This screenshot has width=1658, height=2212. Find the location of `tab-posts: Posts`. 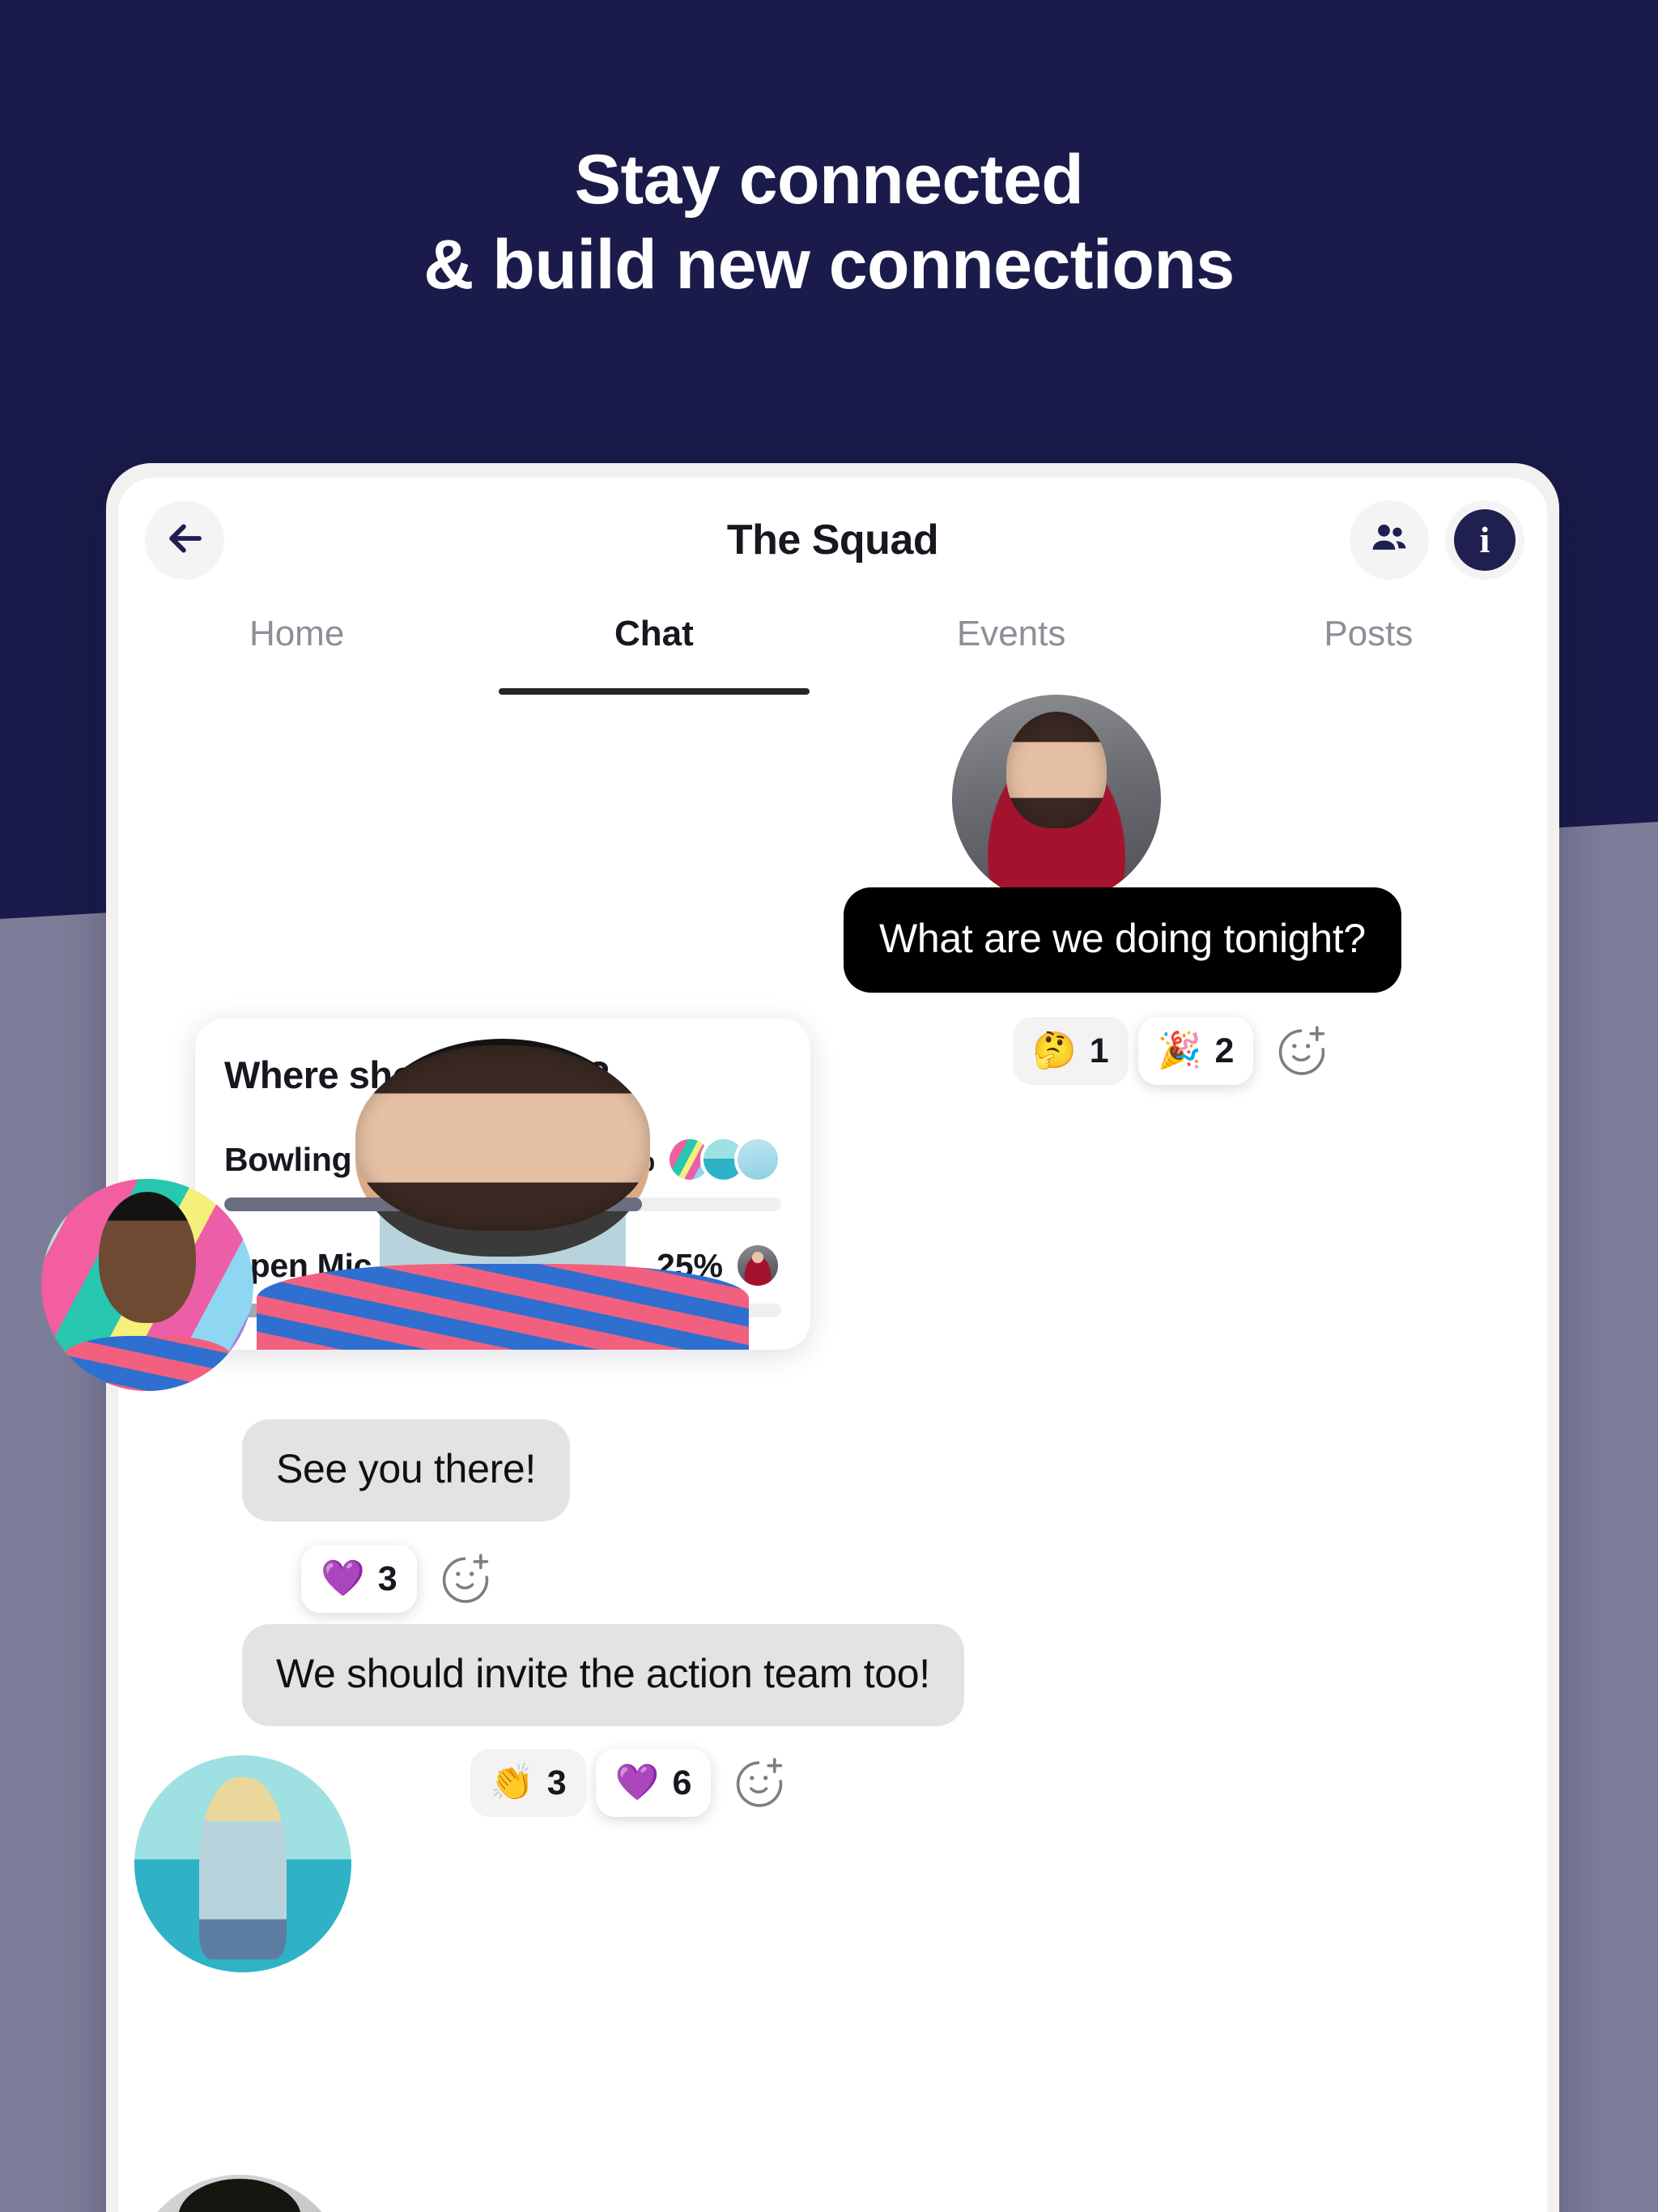

tab-posts: Posts is located at coordinates (1368, 647).